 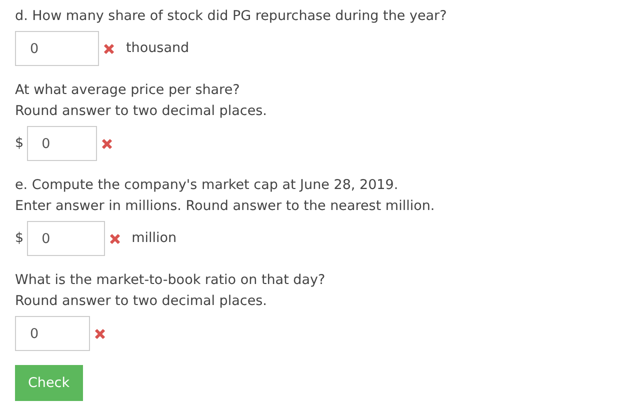 I want to click on question-text: What is the market-to-book ratio on that day?, so click(x=170, y=280).